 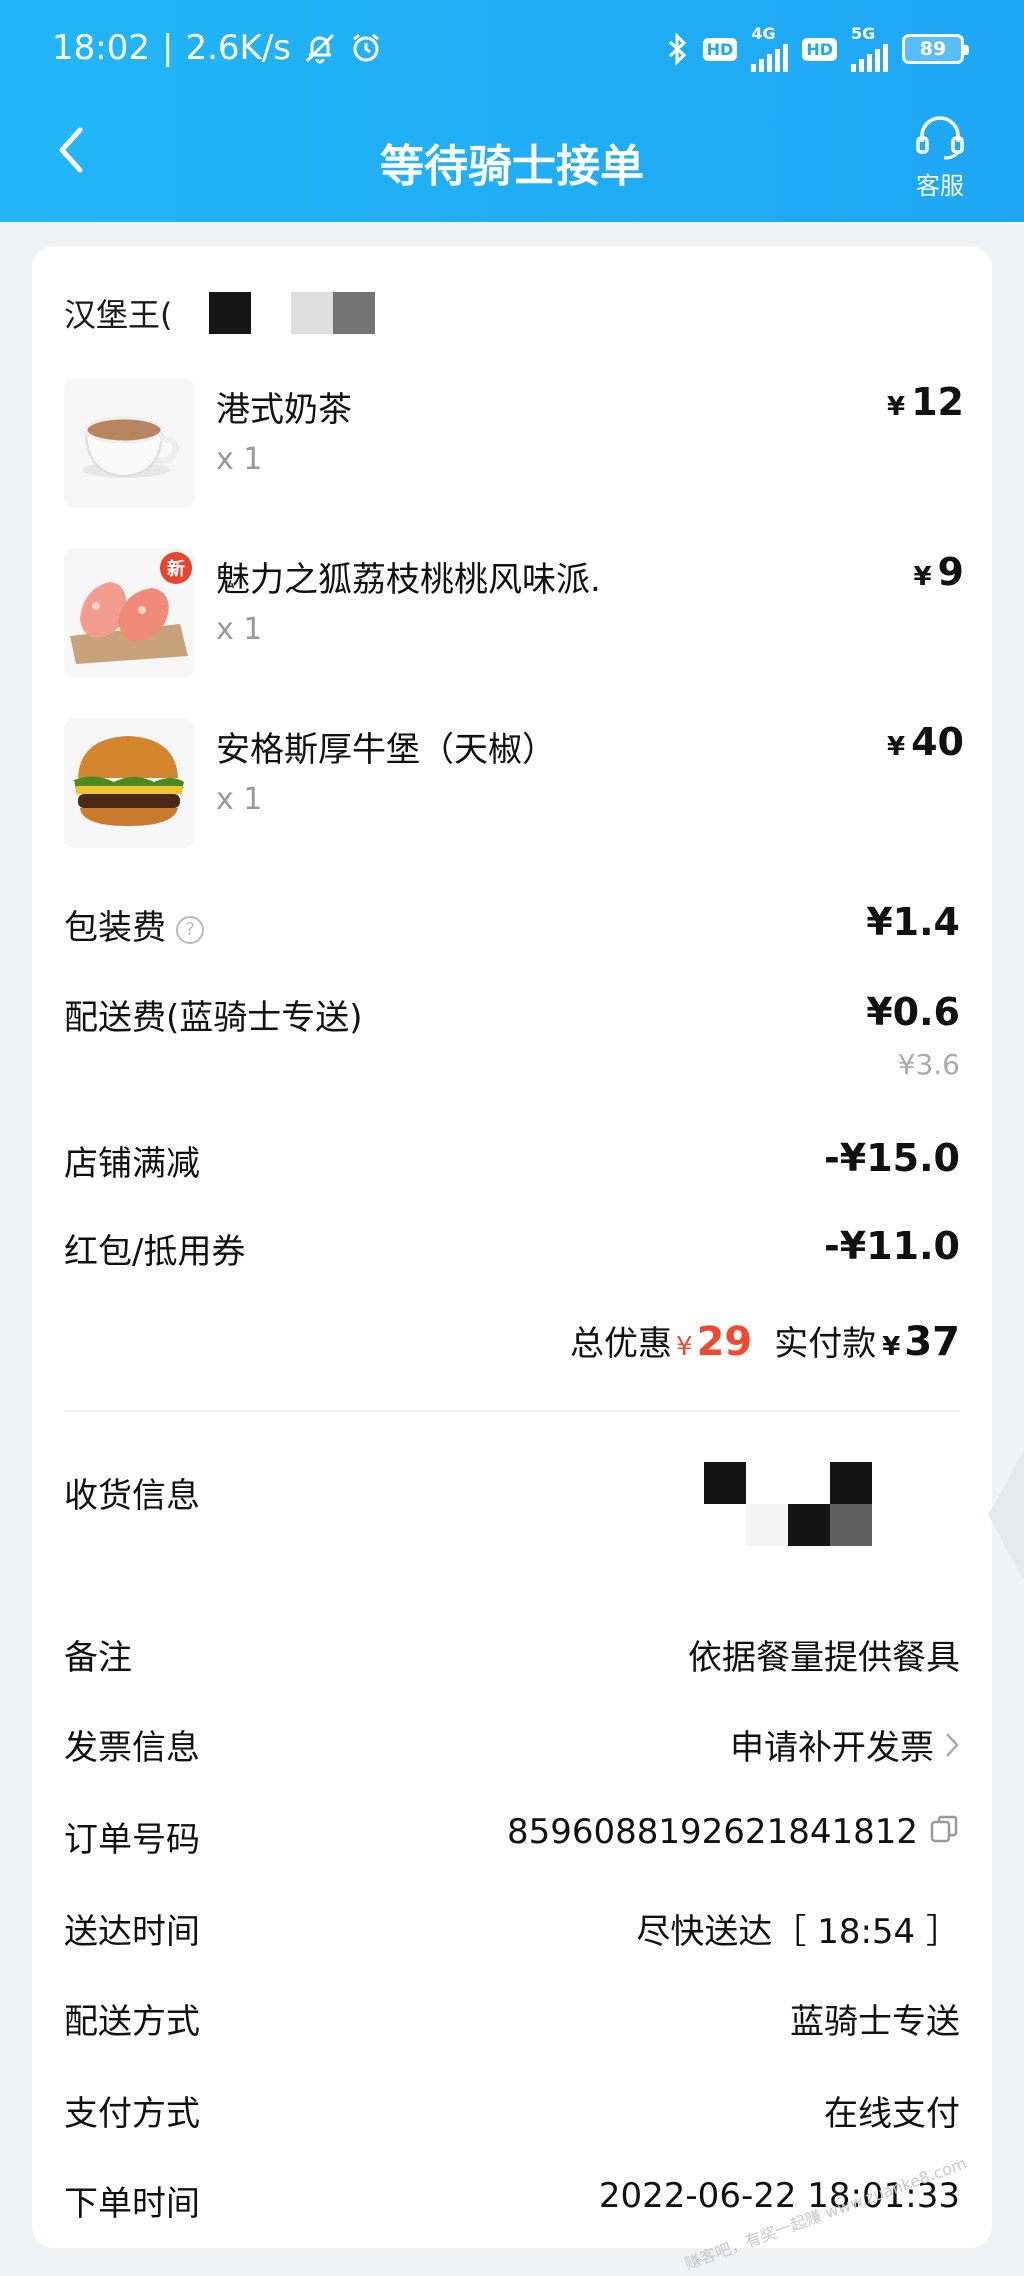 I want to click on new-badge: 新, so click(x=176, y=568).